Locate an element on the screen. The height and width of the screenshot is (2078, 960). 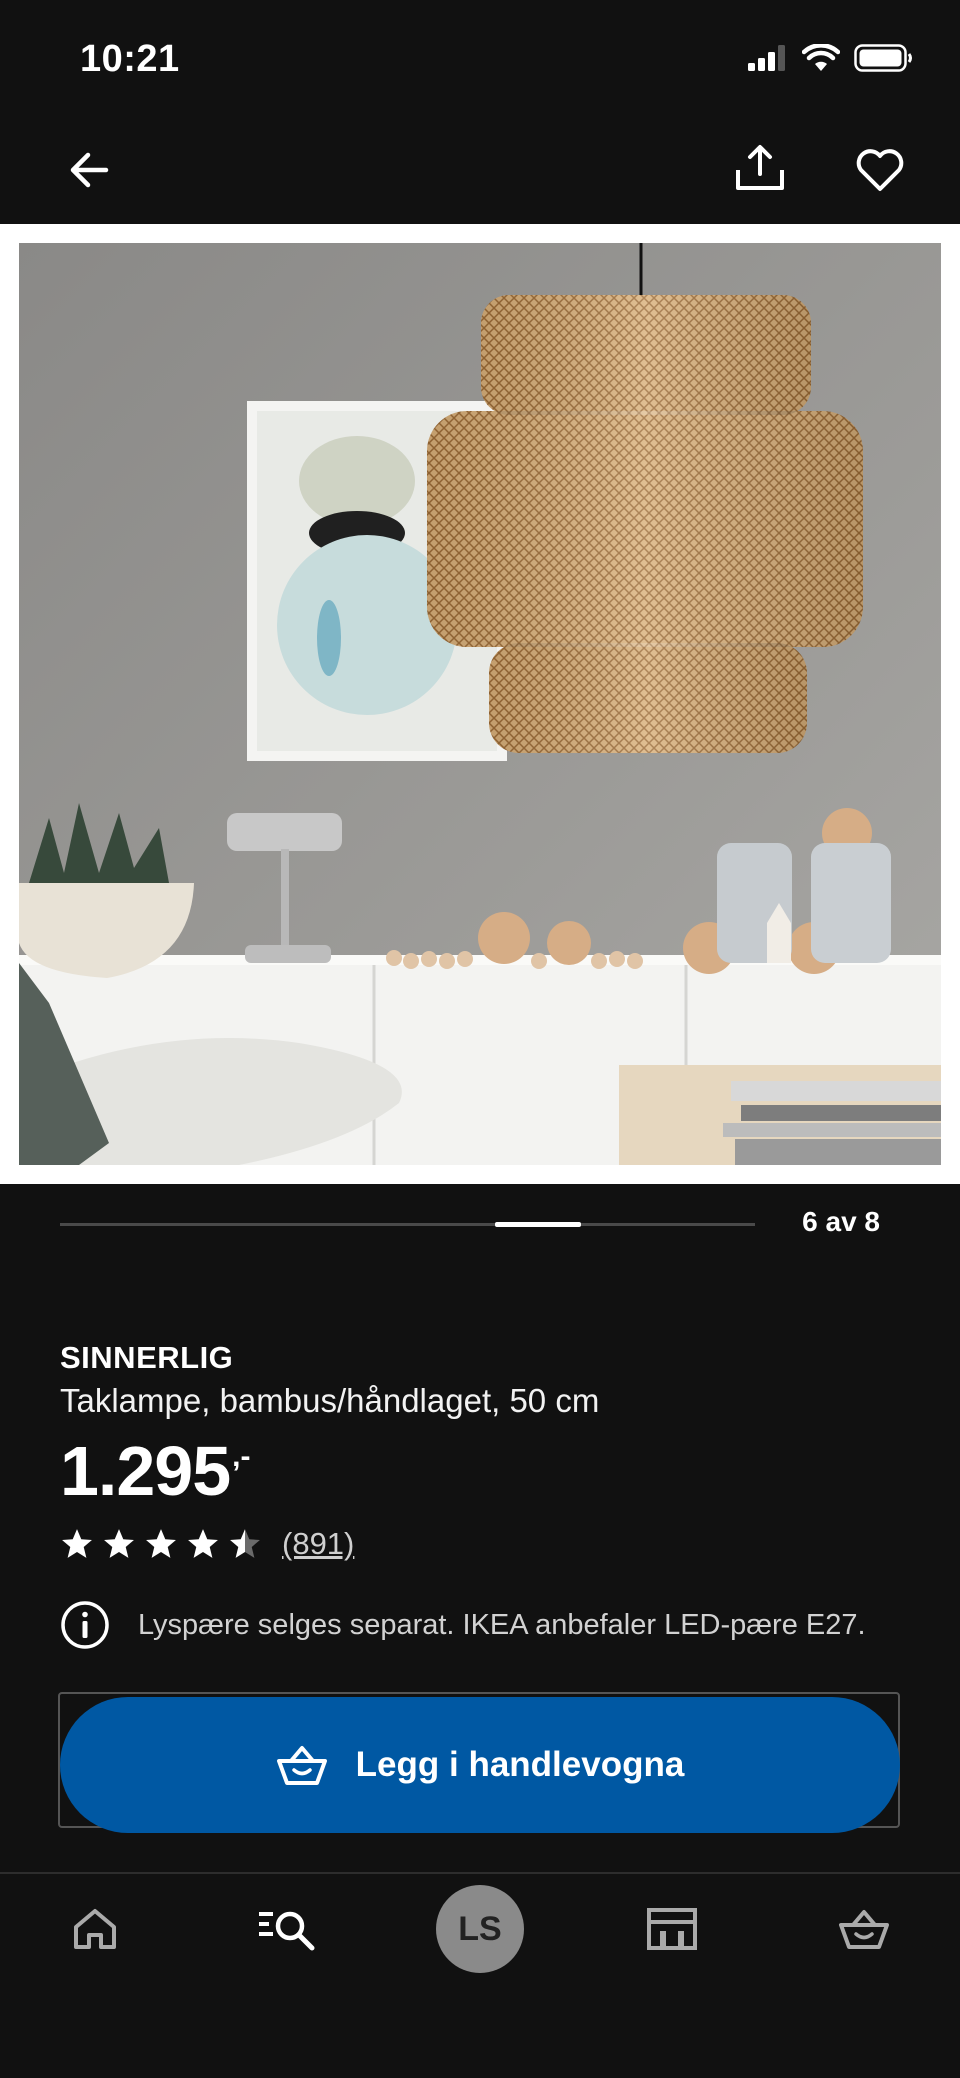
back-button is located at coordinates (90, 170).